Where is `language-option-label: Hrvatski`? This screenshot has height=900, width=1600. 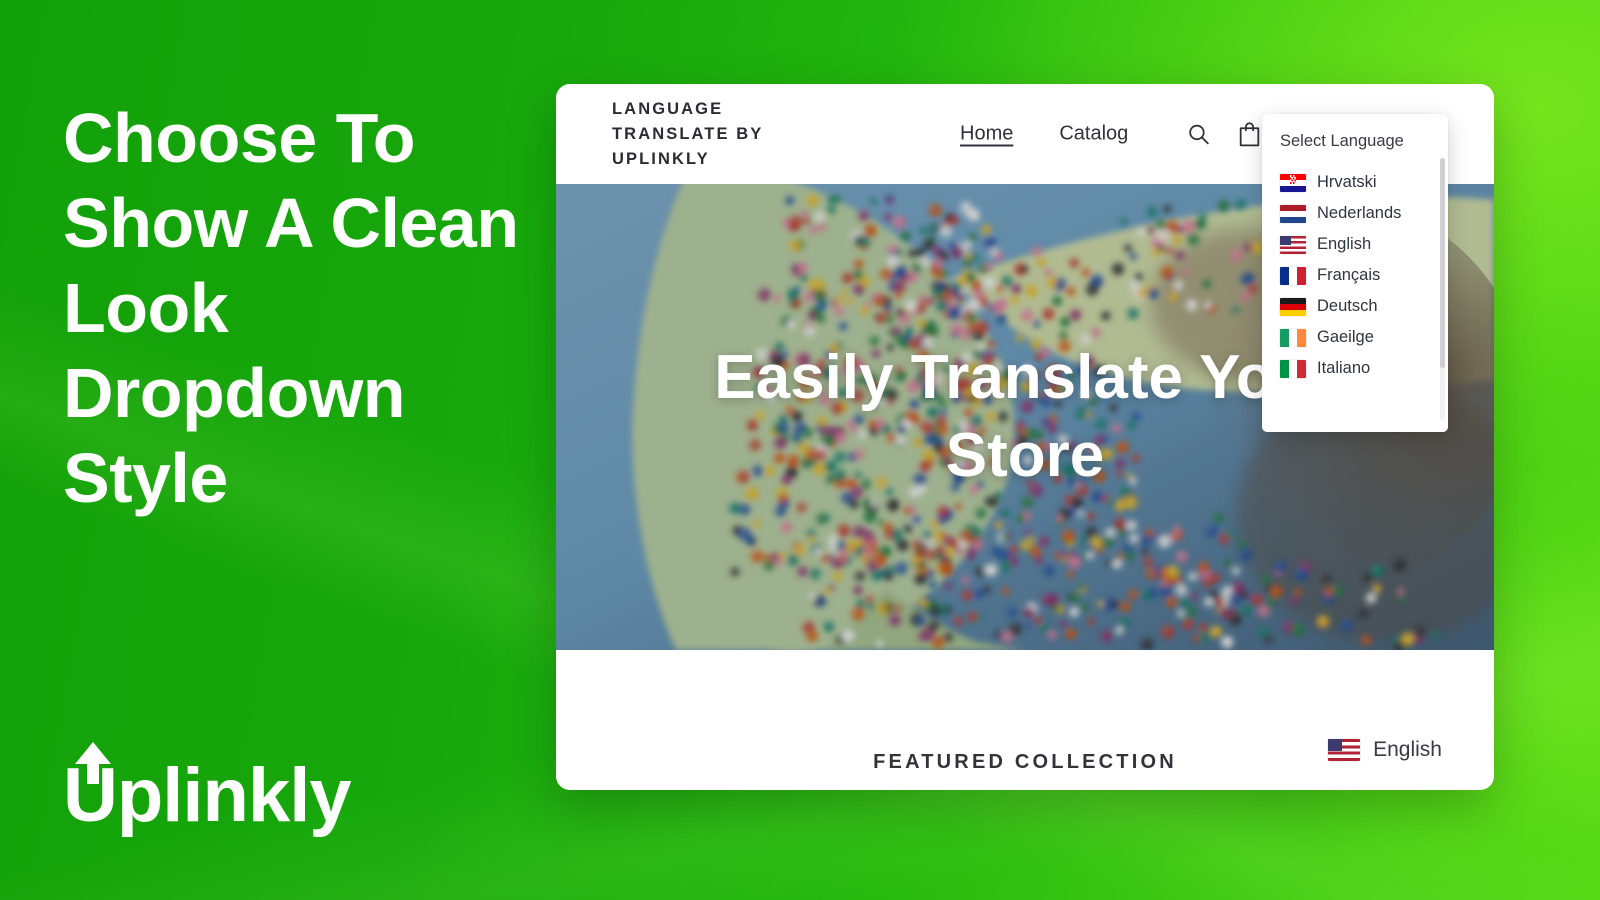
language-option-label: Hrvatski is located at coordinates (1347, 182).